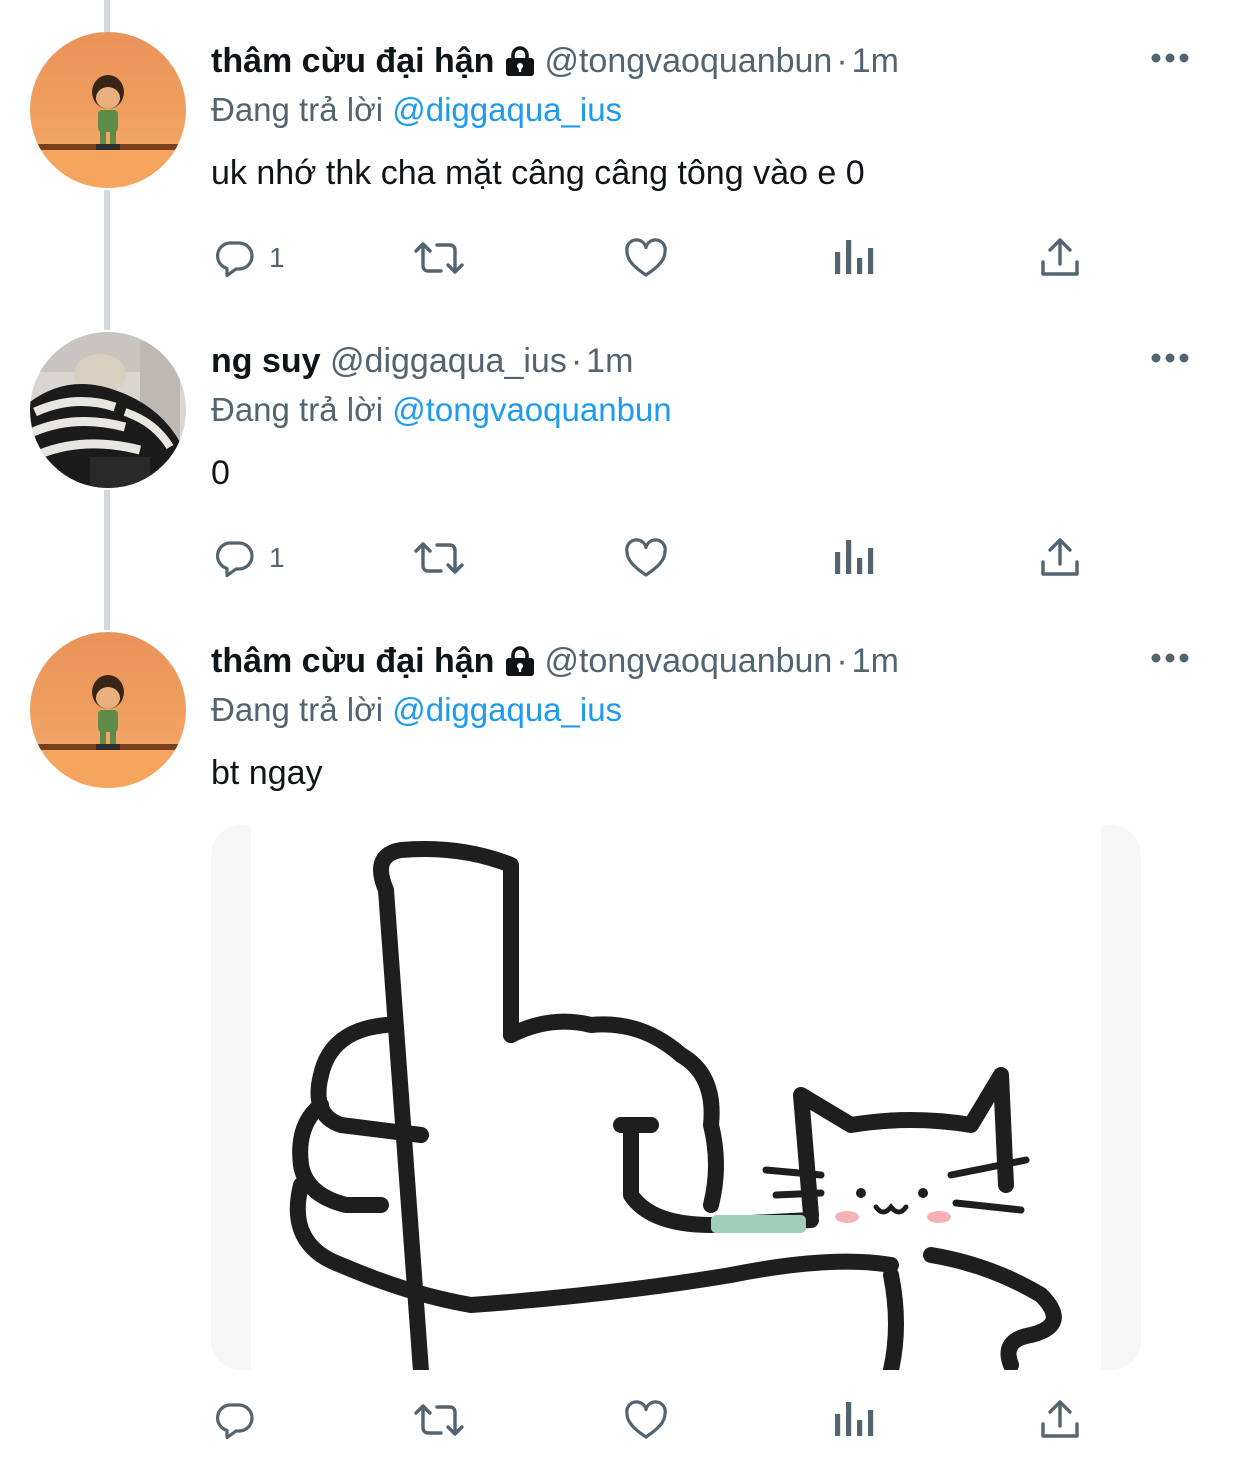 Image resolution: width=1242 pixels, height=1469 pixels. I want to click on action-bar, so click(651, 1420).